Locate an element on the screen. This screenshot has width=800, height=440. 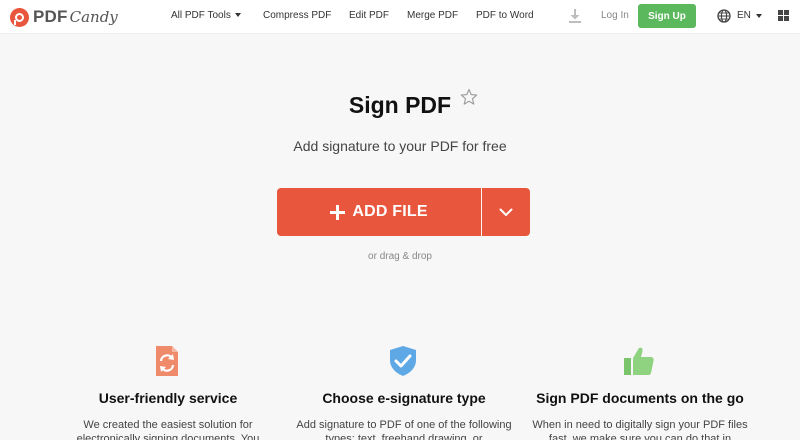
add-file-options-button is located at coordinates (506, 212).